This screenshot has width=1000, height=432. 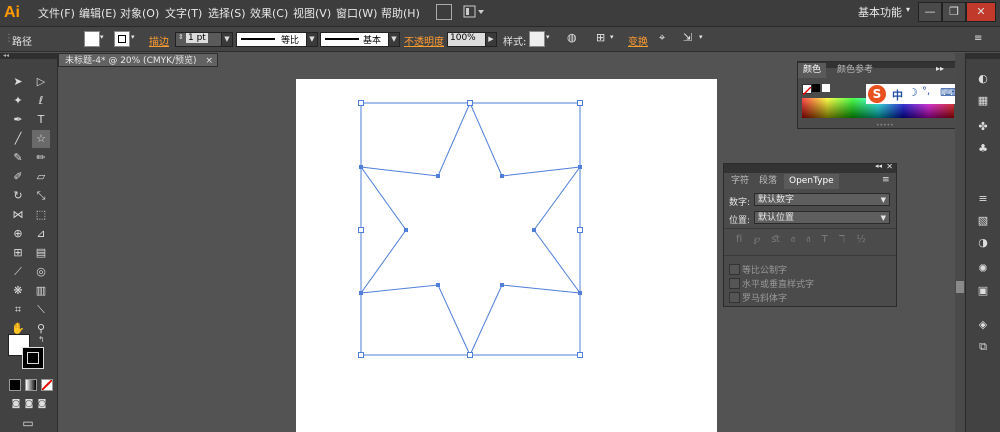 I want to click on panel-menu-icon: ≡, so click(x=886, y=180).